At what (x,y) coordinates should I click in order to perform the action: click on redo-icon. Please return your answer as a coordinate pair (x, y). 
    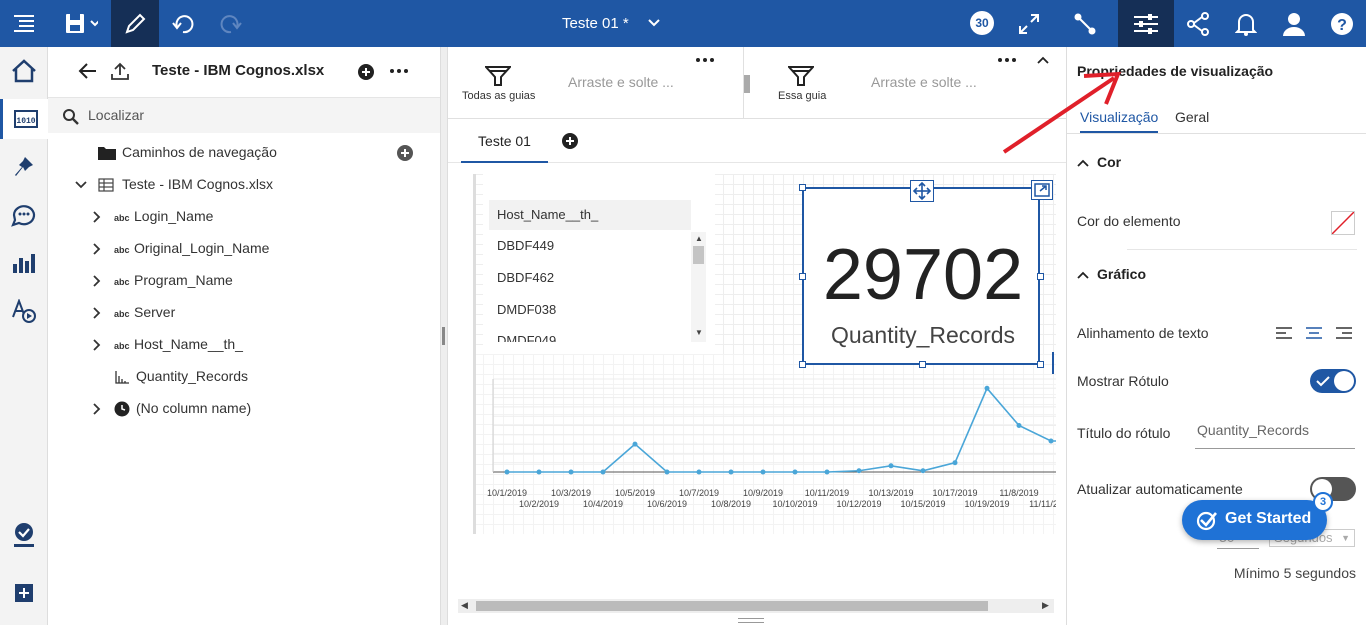
    Looking at the image, I should click on (231, 23).